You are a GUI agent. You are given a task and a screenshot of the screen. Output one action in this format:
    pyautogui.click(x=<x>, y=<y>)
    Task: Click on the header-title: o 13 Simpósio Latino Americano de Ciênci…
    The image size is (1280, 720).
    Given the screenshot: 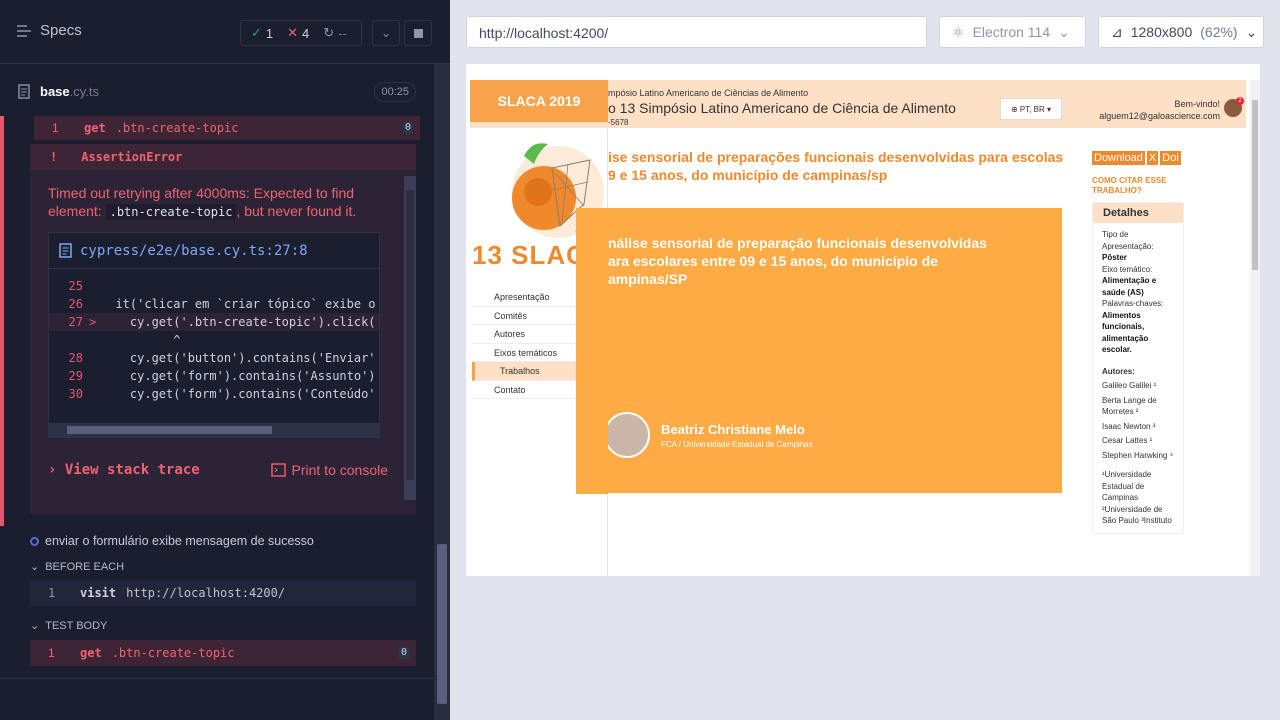 What is the action you would take?
    pyautogui.click(x=782, y=108)
    